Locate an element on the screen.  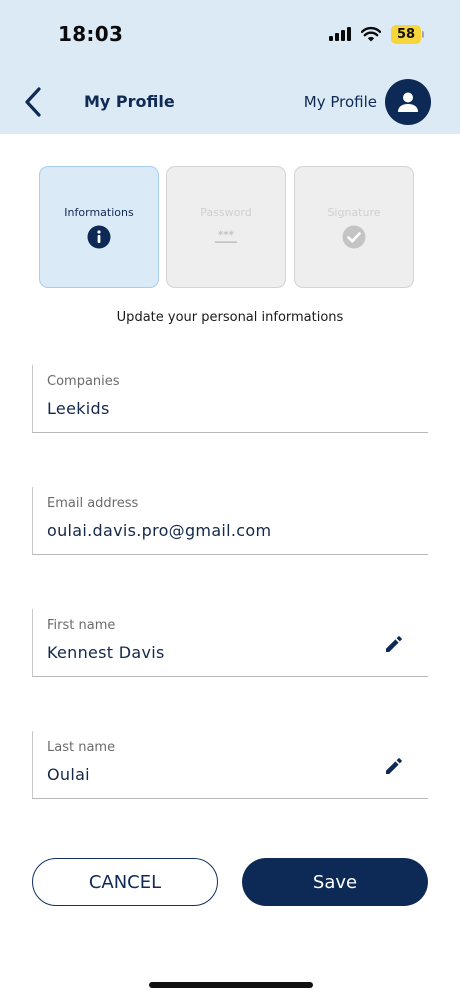
field-value: Kennest Davis is located at coordinates (106, 652).